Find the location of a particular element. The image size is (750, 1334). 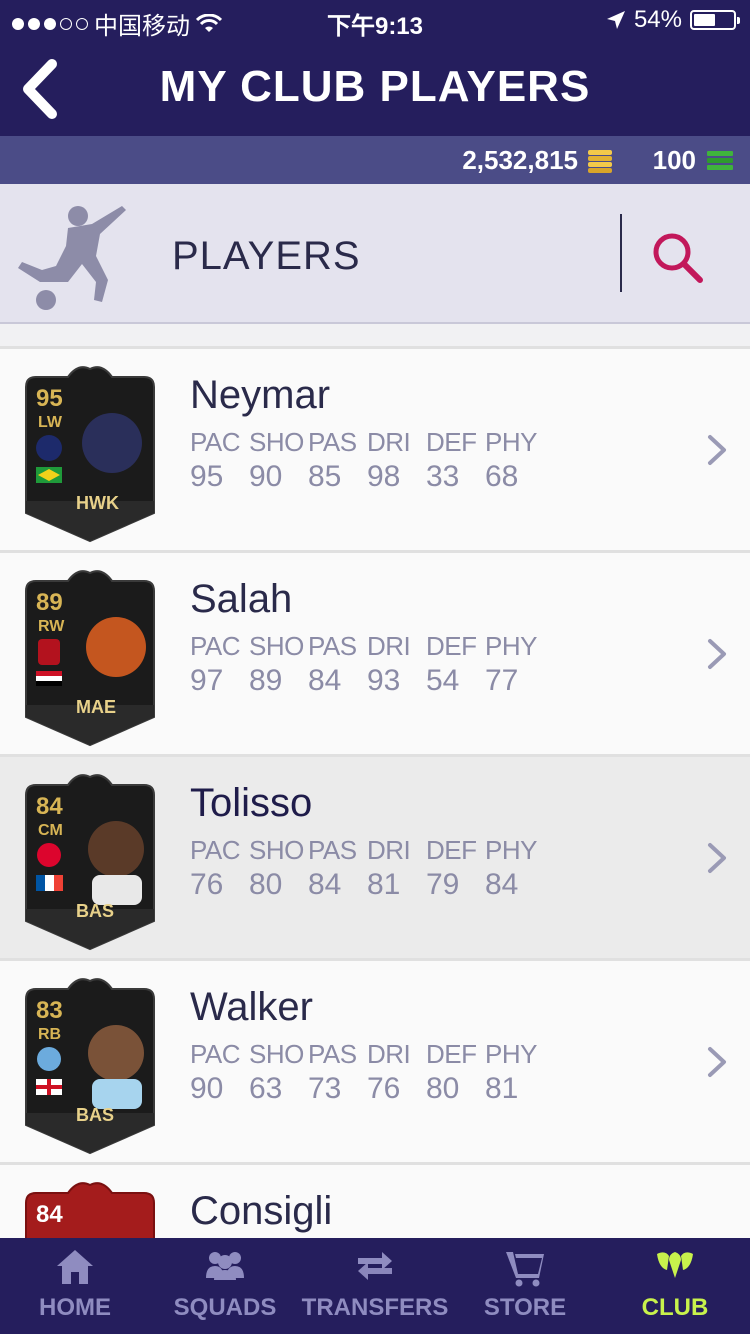

nav-club-label: CLUB is located at coordinates (675, 1307).